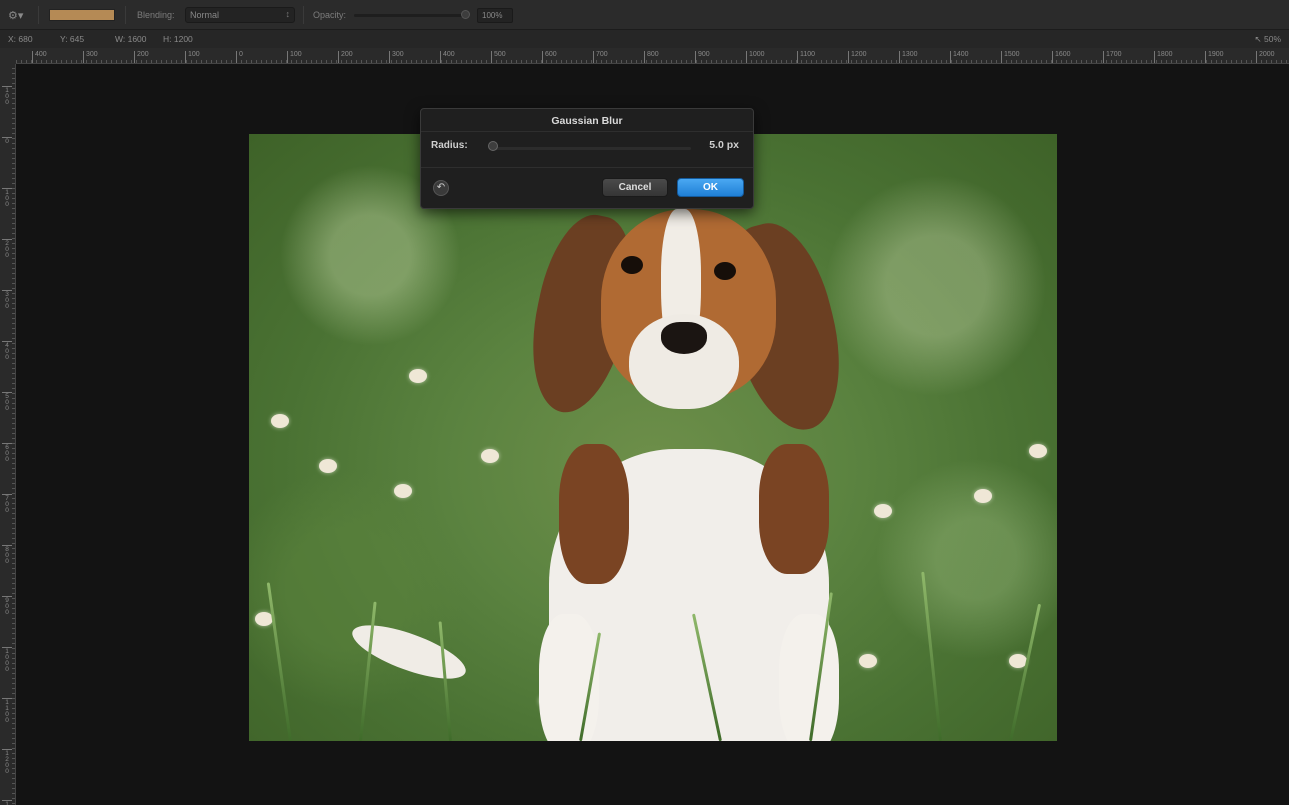  I want to click on cancel-button: Cancel, so click(635, 187).